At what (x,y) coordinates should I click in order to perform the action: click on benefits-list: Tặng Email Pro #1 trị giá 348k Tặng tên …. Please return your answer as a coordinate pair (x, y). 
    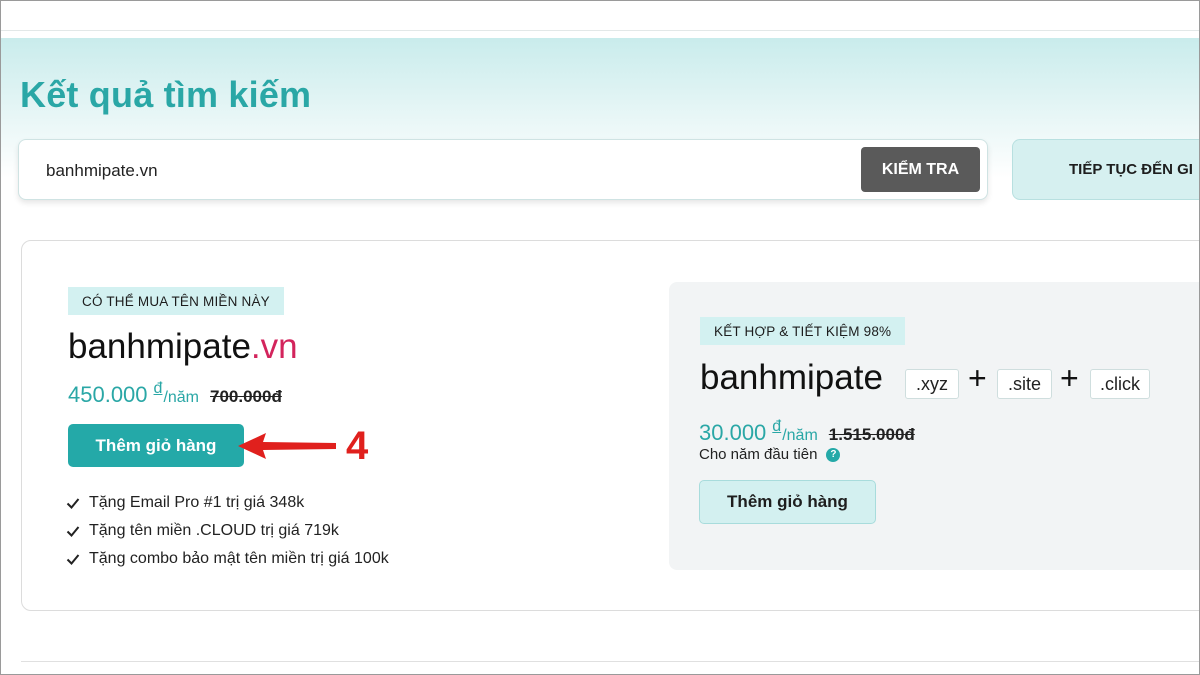
    Looking at the image, I should click on (227, 531).